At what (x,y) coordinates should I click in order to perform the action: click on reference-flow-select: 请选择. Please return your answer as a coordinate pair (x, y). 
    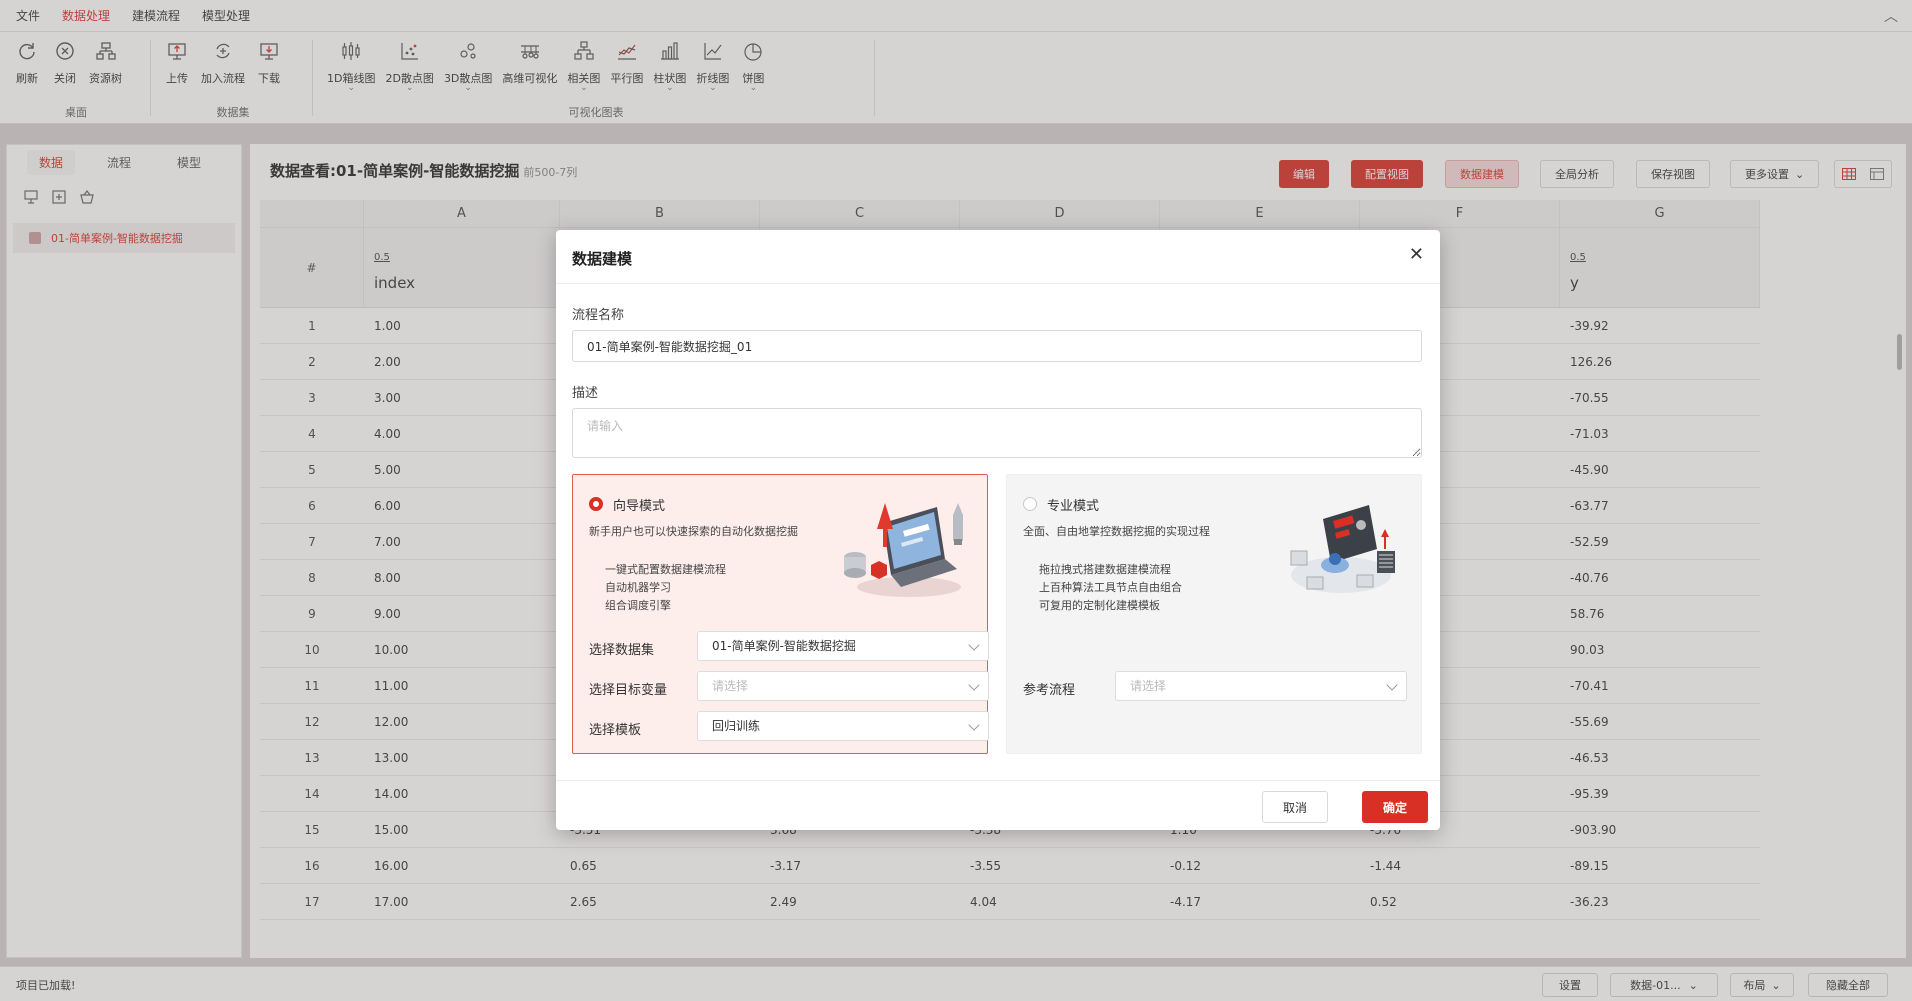
    Looking at the image, I should click on (1261, 686).